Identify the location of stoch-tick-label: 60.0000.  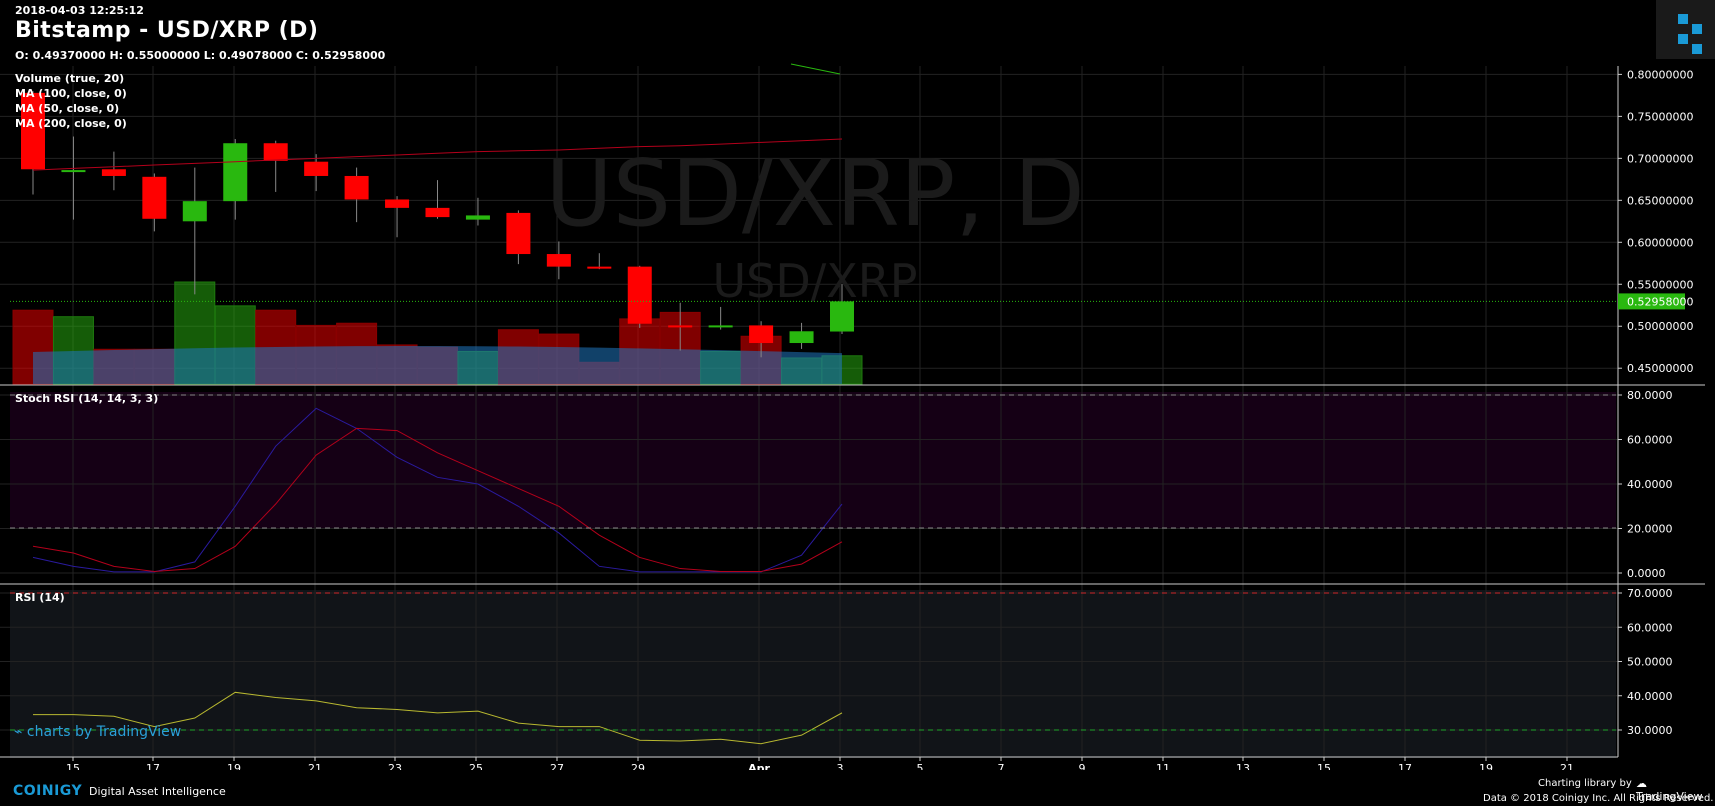
(1650, 440).